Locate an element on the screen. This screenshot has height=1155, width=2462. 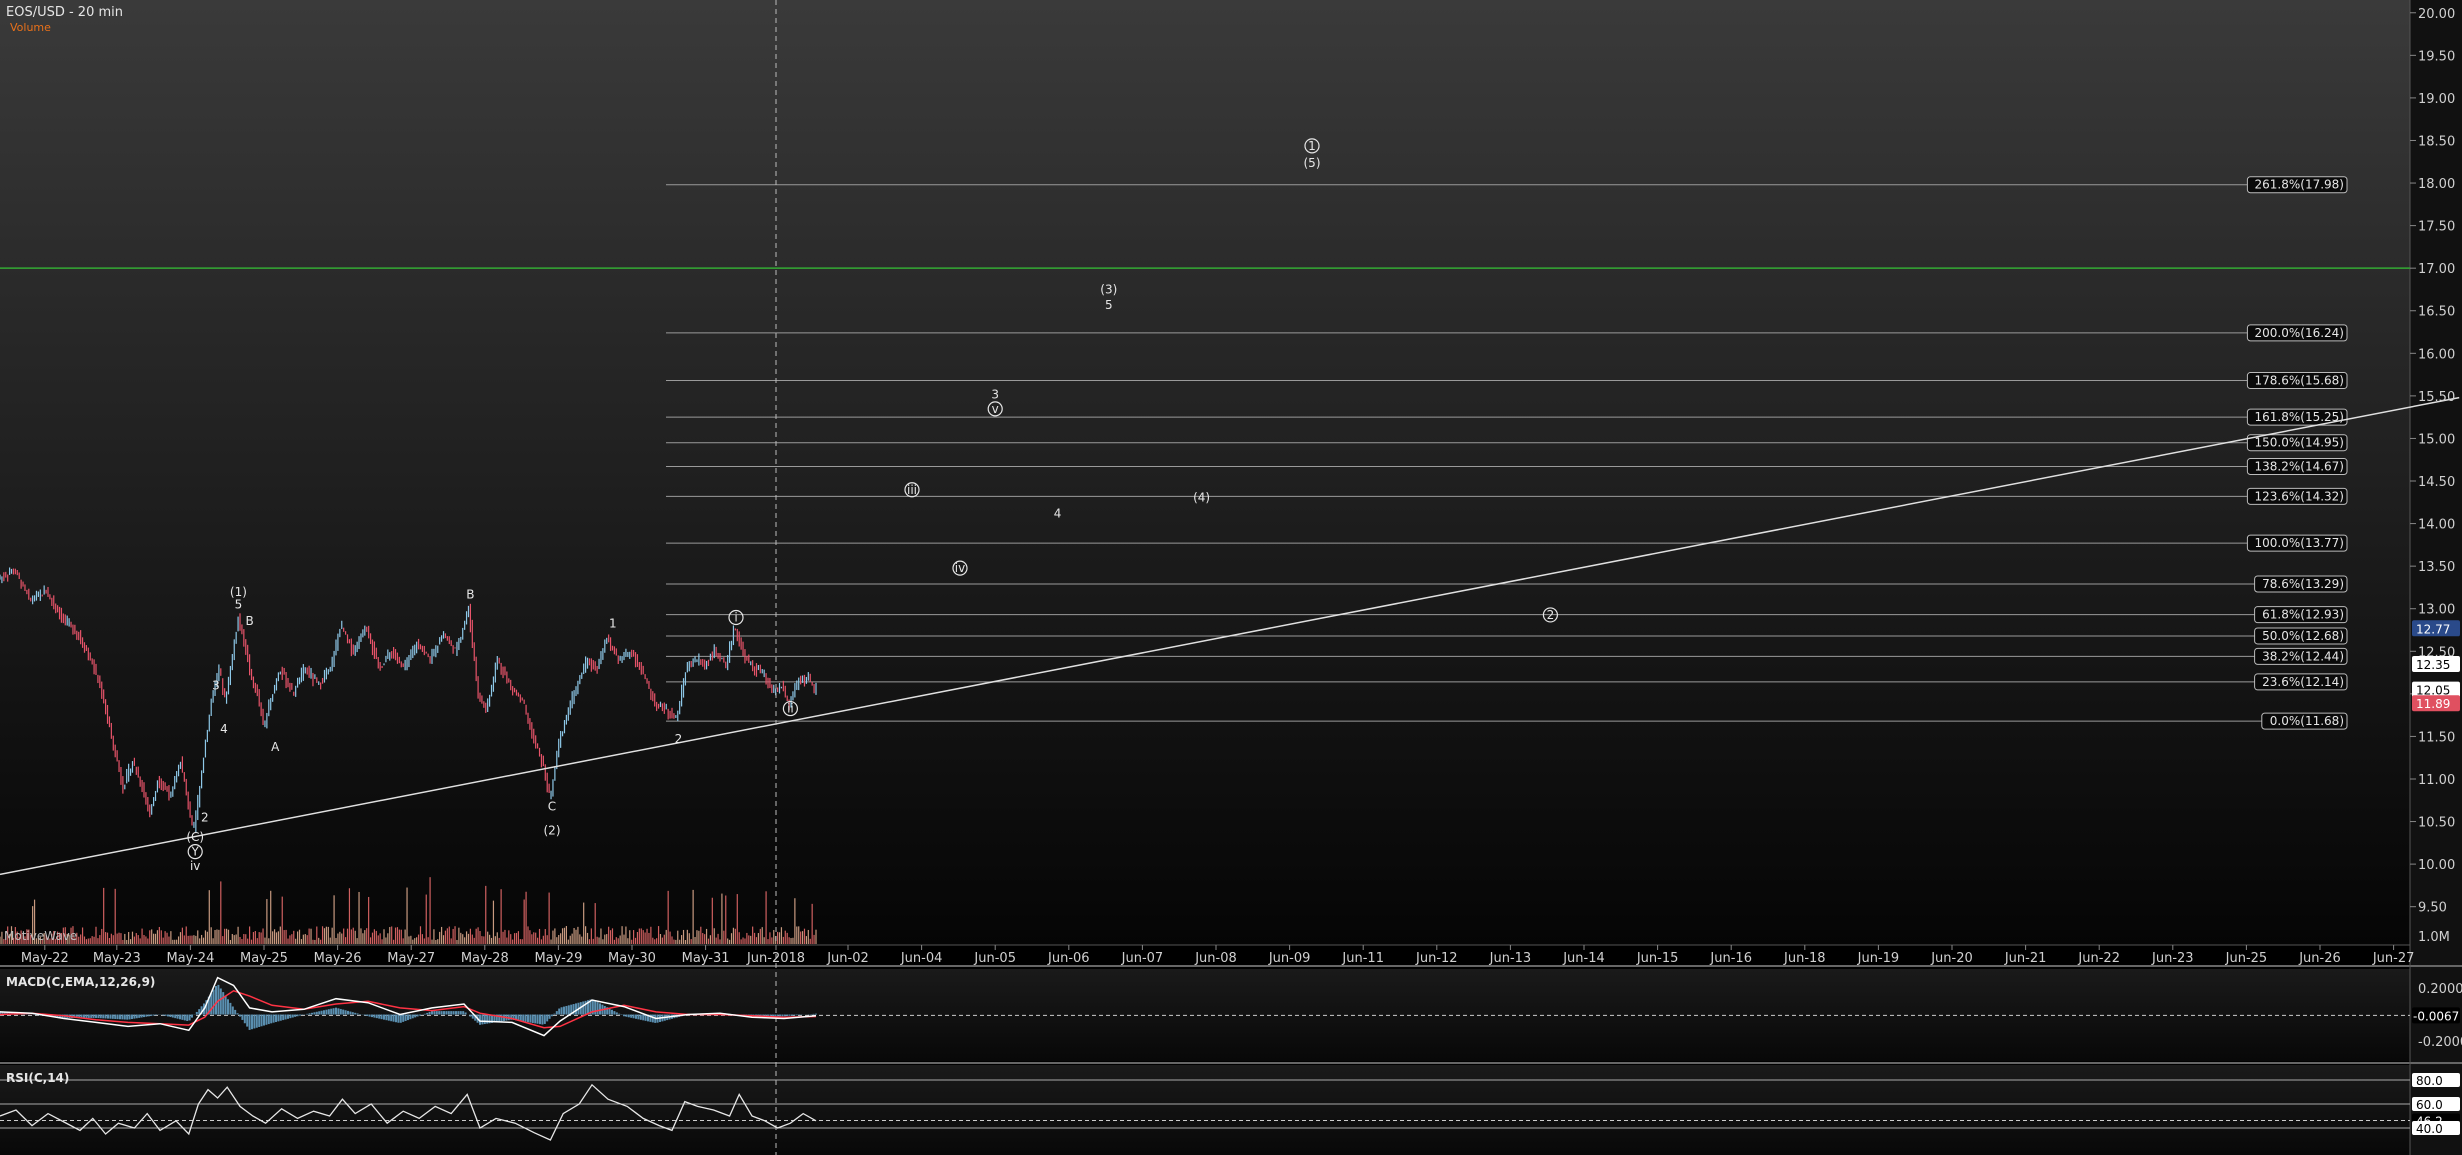
time-tick-label: Jun-05 is located at coordinates (994, 958).